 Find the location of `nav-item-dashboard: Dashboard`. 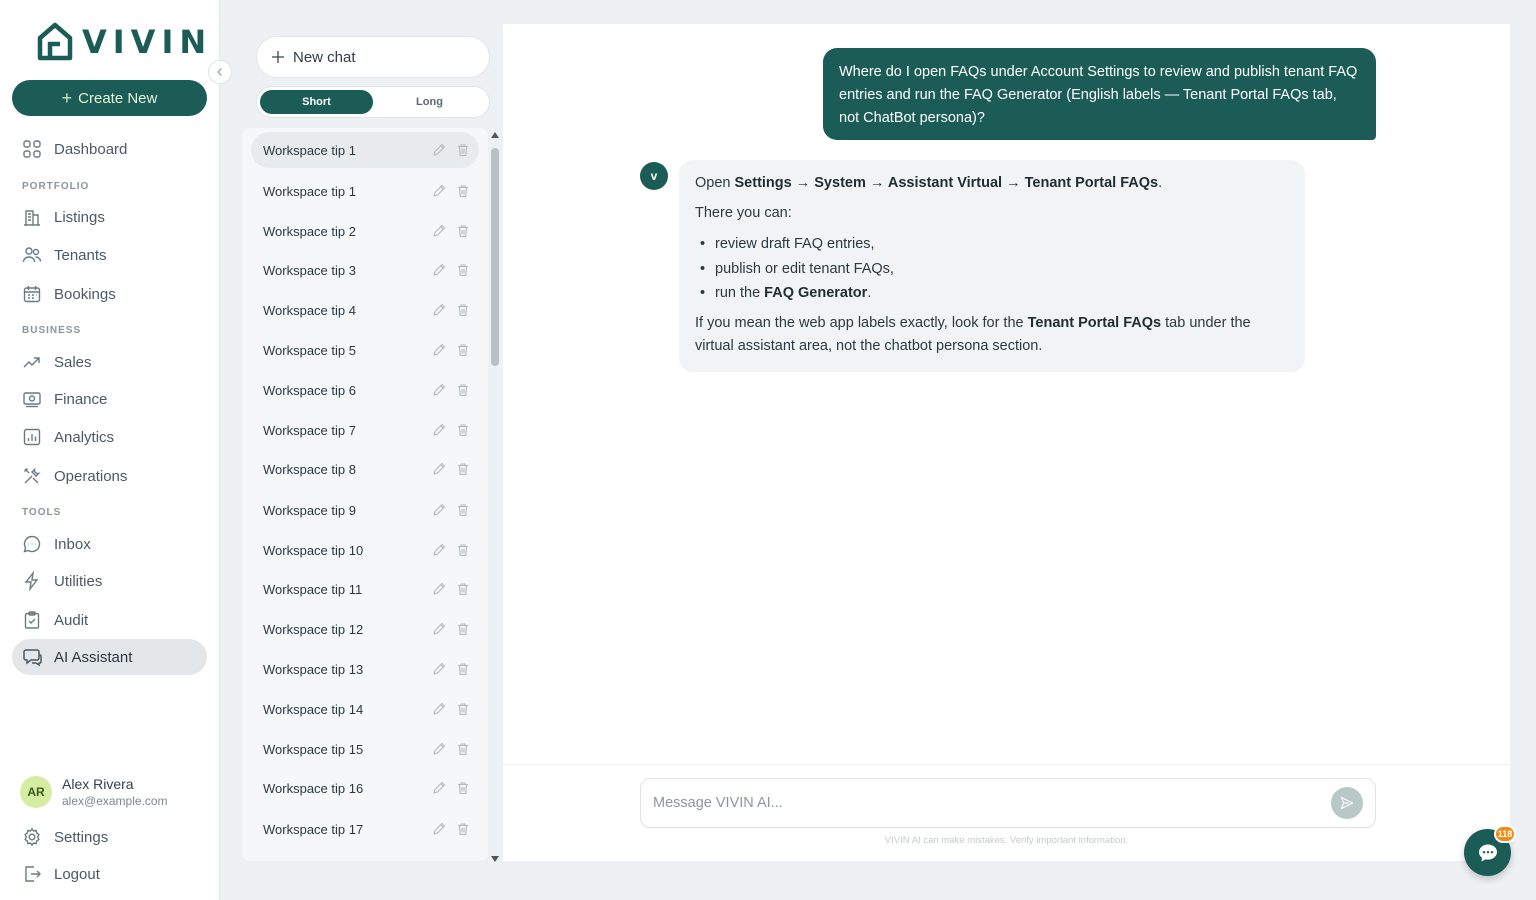

nav-item-dashboard: Dashboard is located at coordinates (109, 149).